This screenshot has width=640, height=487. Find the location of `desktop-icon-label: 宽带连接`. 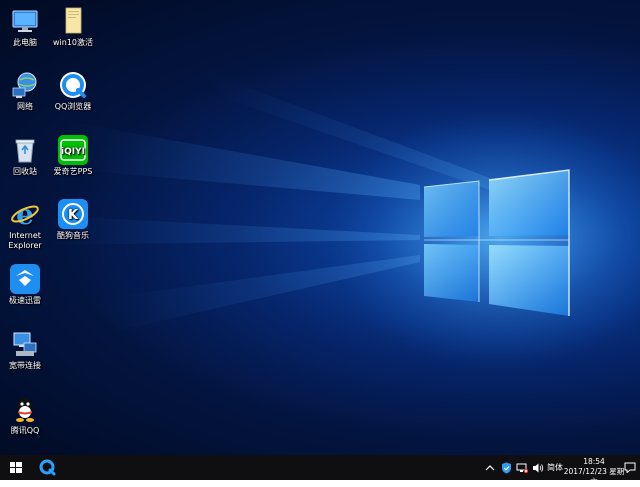

desktop-icon-label: 宽带连接 is located at coordinates (25, 365).